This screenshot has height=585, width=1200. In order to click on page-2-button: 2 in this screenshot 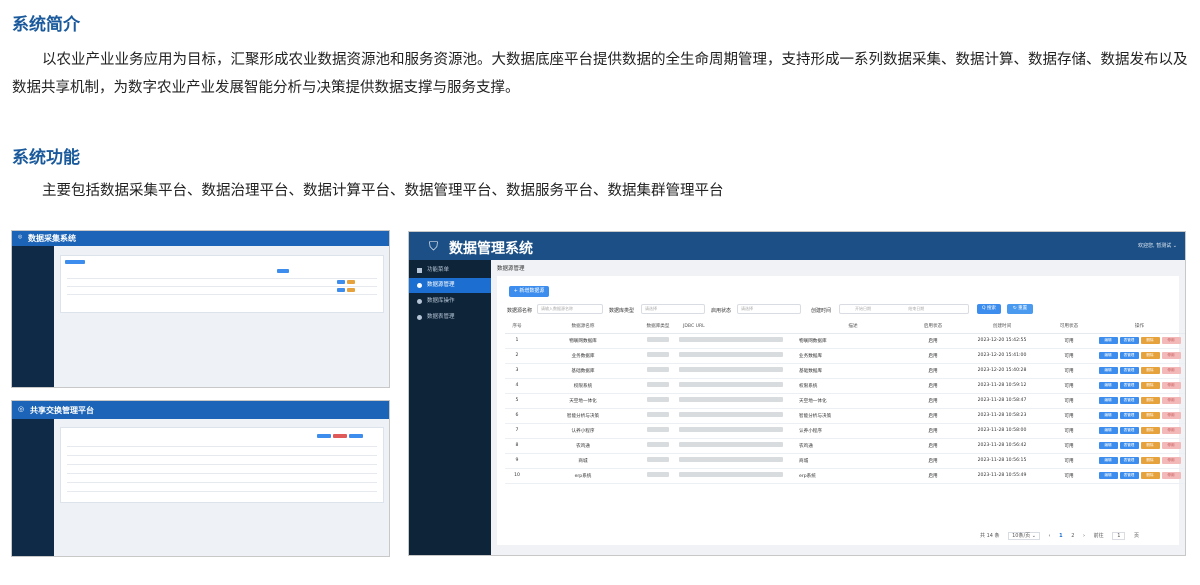, I will do `click(1072, 536)`.